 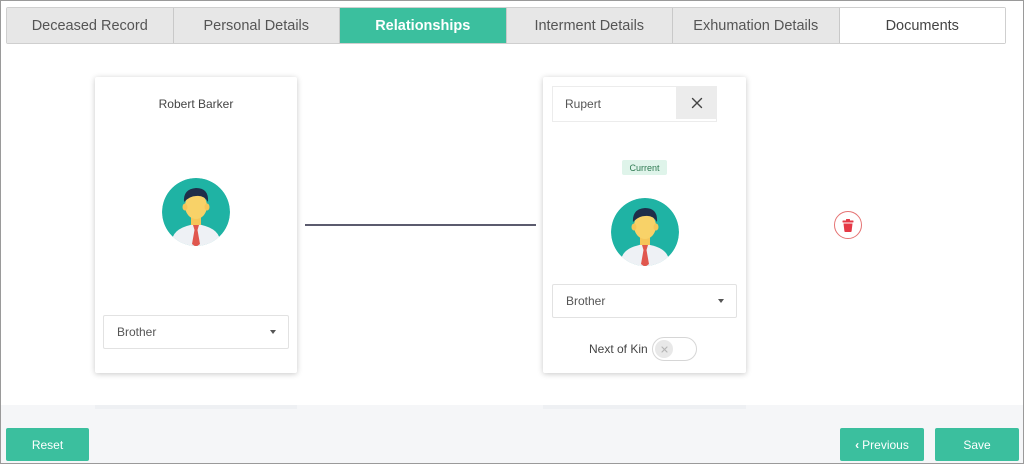 What do you see at coordinates (137, 332) in the screenshot?
I see `relationship-select-value: Brother` at bounding box center [137, 332].